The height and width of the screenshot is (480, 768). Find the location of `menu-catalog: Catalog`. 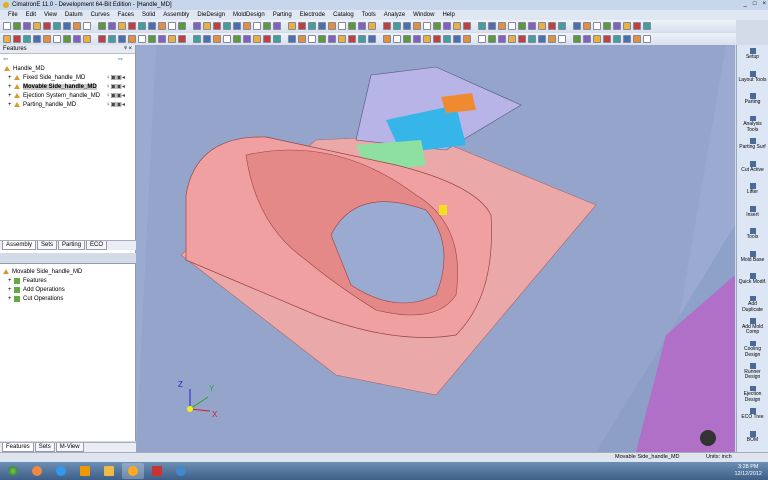

menu-catalog: Catalog is located at coordinates (343, 15).